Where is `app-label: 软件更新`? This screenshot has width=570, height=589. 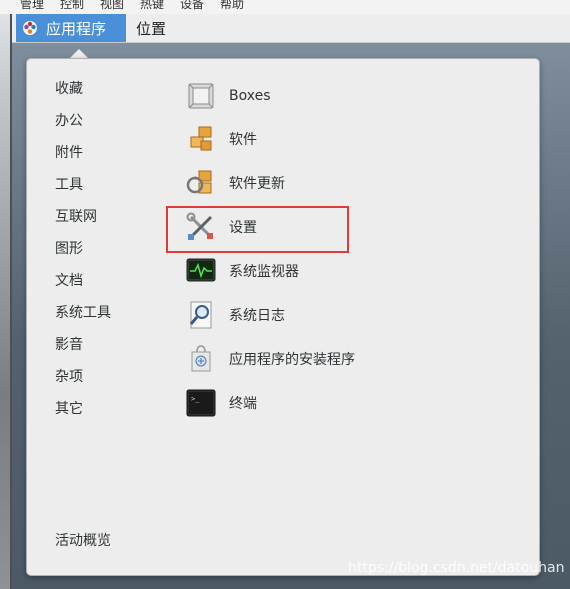 app-label: 软件更新 is located at coordinates (257, 184).